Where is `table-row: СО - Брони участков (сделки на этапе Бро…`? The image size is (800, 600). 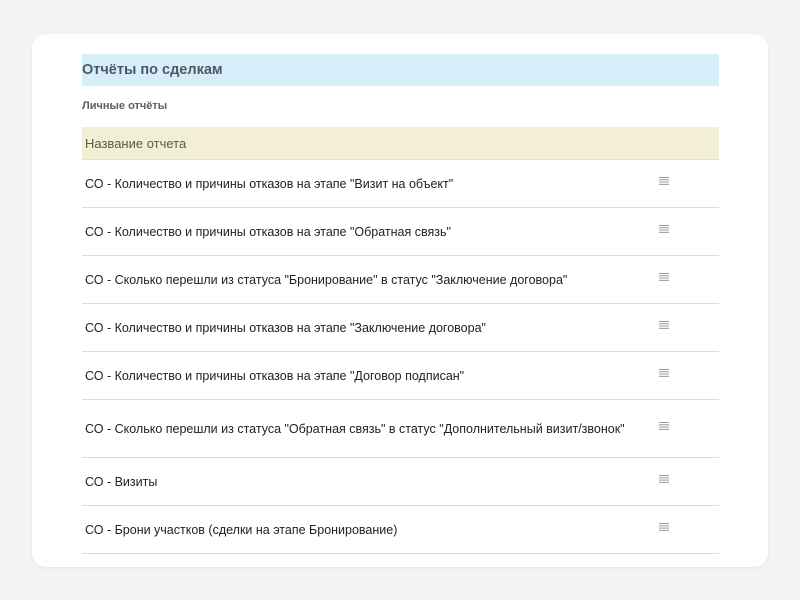
table-row: СО - Брони участков (сделки на этапе Бро… is located at coordinates (400, 530).